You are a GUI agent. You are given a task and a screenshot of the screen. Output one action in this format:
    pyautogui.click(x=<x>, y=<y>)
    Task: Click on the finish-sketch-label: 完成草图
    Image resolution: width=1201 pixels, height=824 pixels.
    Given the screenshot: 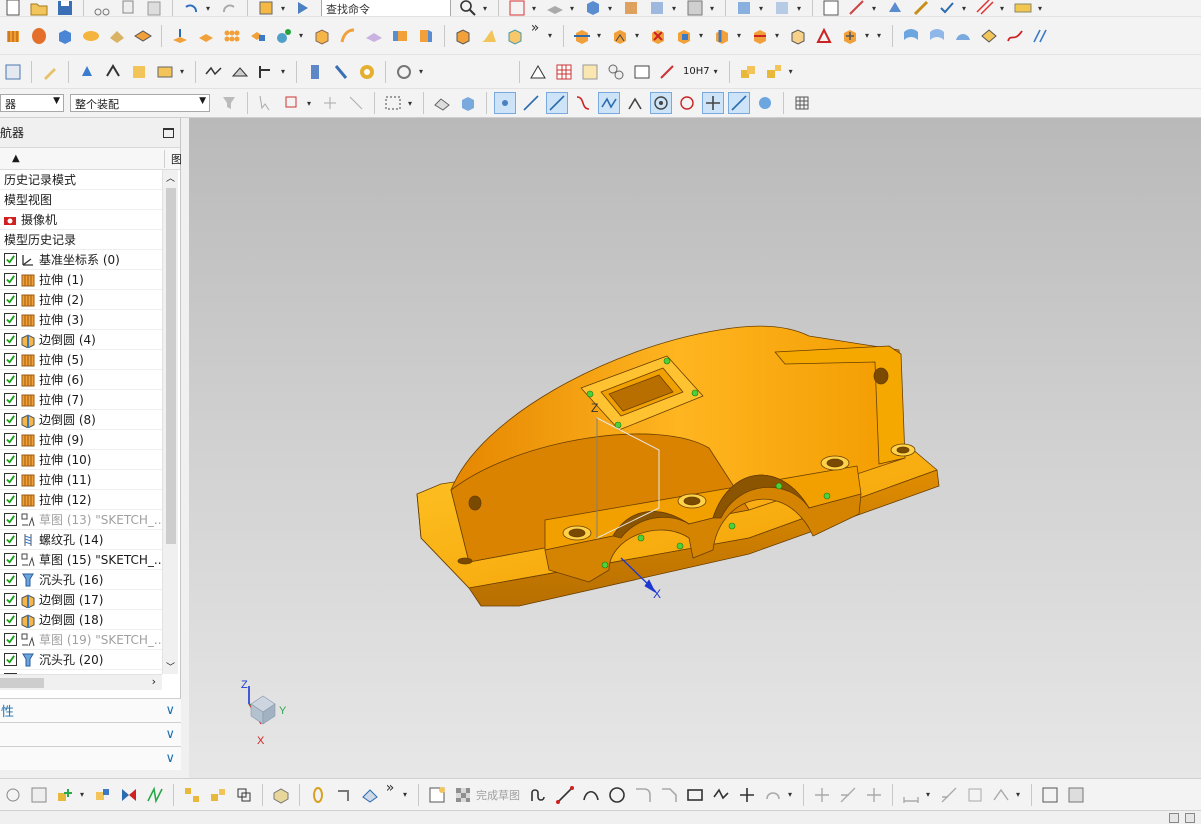 What is the action you would take?
    pyautogui.click(x=498, y=795)
    